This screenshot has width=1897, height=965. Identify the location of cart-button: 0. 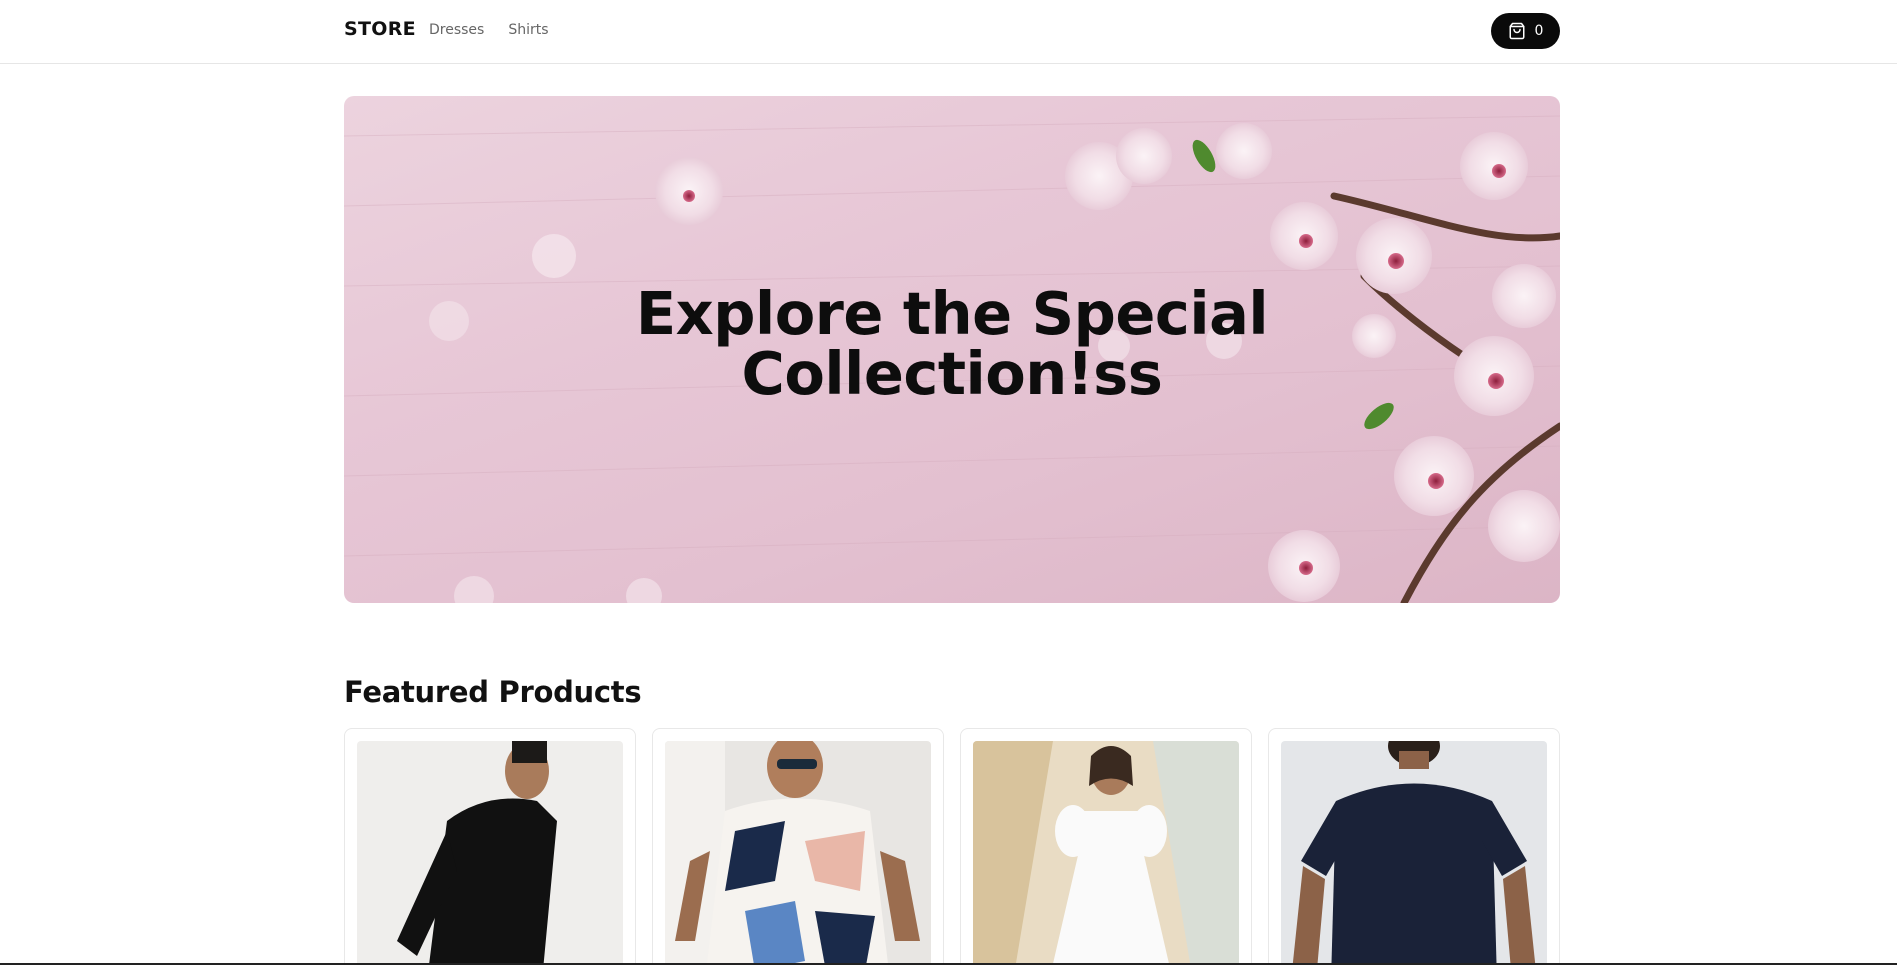
(1525, 31).